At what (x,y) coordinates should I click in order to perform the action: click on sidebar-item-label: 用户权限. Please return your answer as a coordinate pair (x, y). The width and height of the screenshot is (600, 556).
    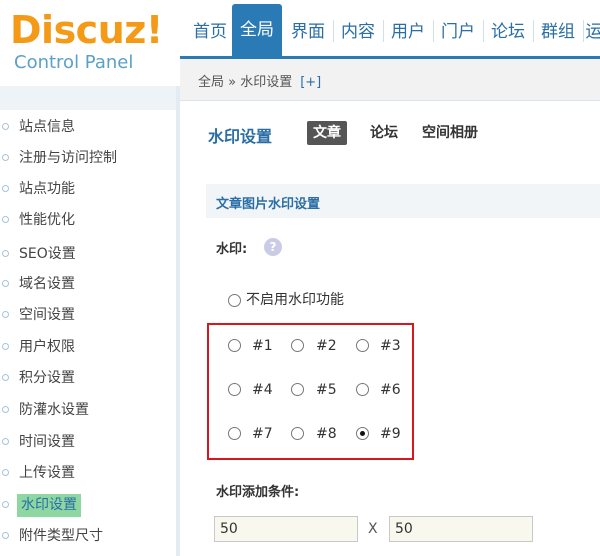
    Looking at the image, I should click on (47, 347).